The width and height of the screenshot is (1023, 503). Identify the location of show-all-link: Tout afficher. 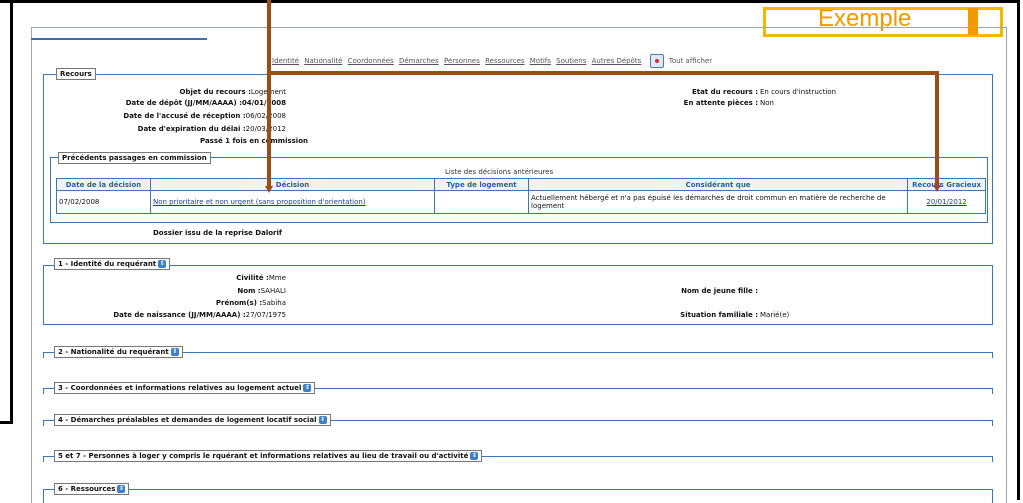
(690, 61).